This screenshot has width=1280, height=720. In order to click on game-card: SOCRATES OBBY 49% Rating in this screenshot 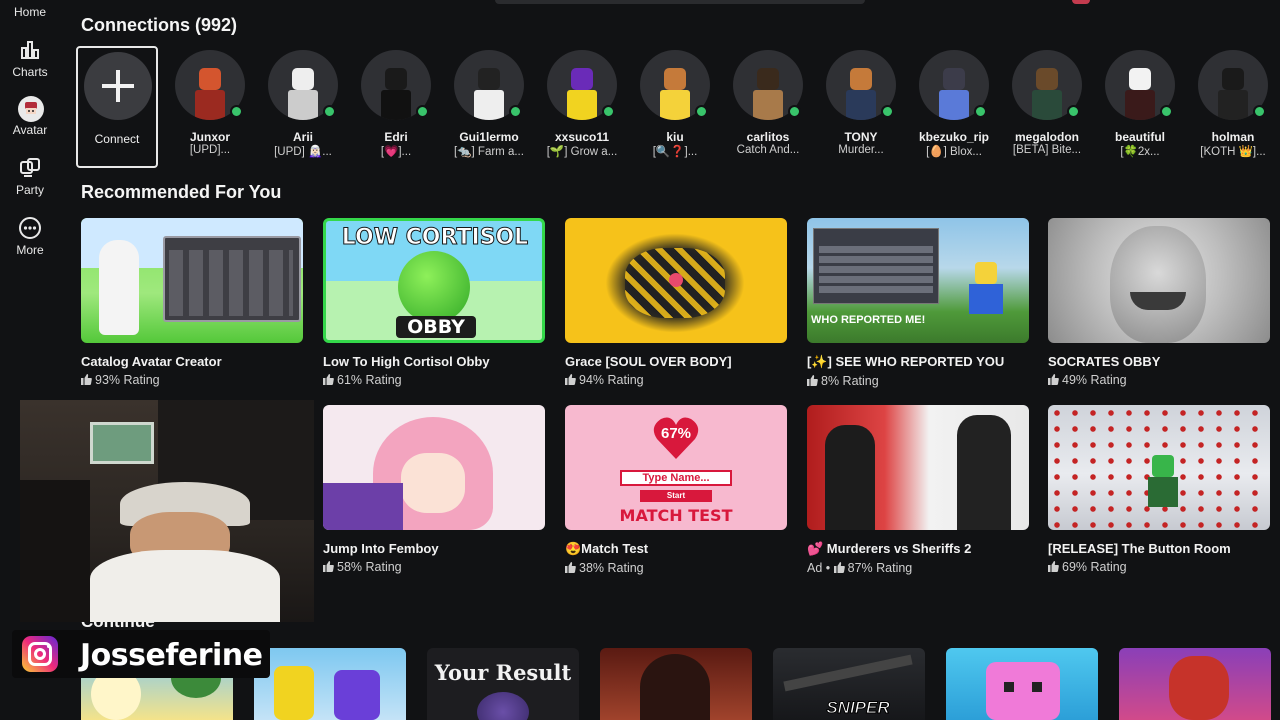, I will do `click(1159, 302)`.